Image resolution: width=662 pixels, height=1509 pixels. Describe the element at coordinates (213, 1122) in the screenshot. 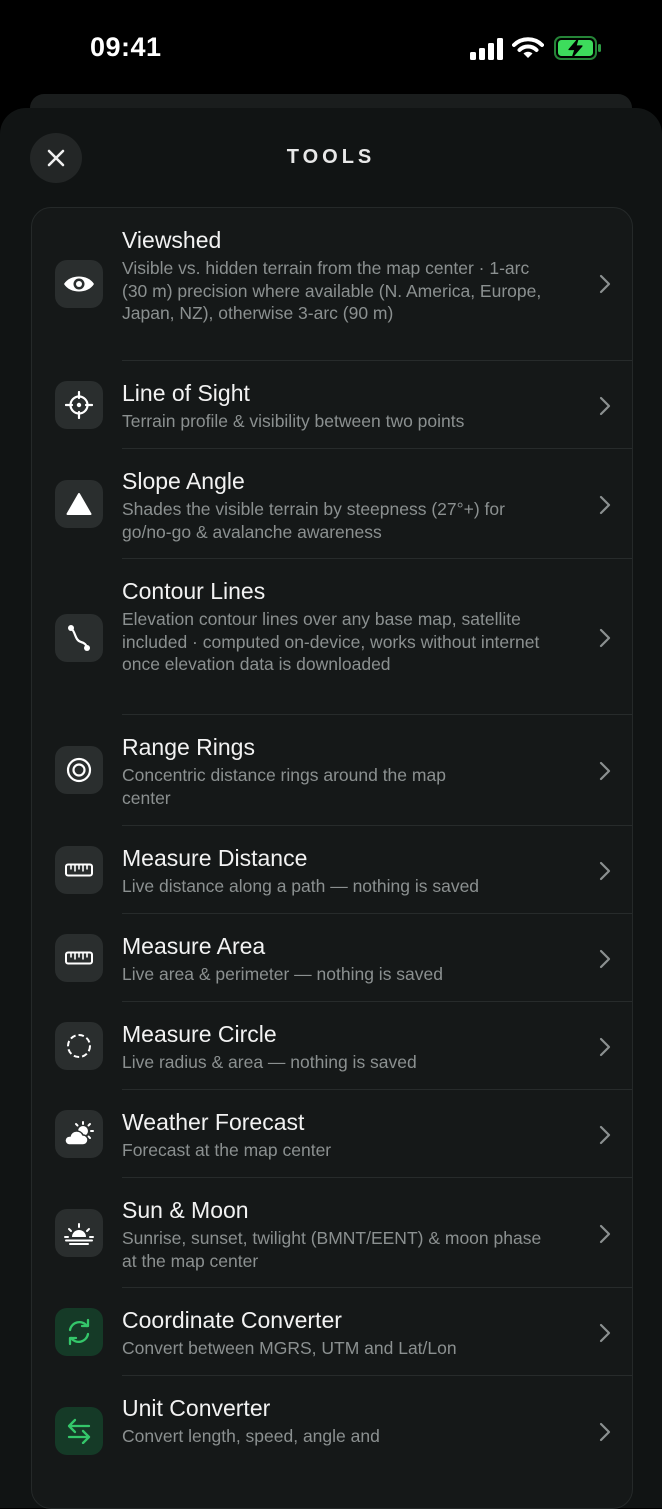

I see `tool-title: Weather Forecast` at that location.